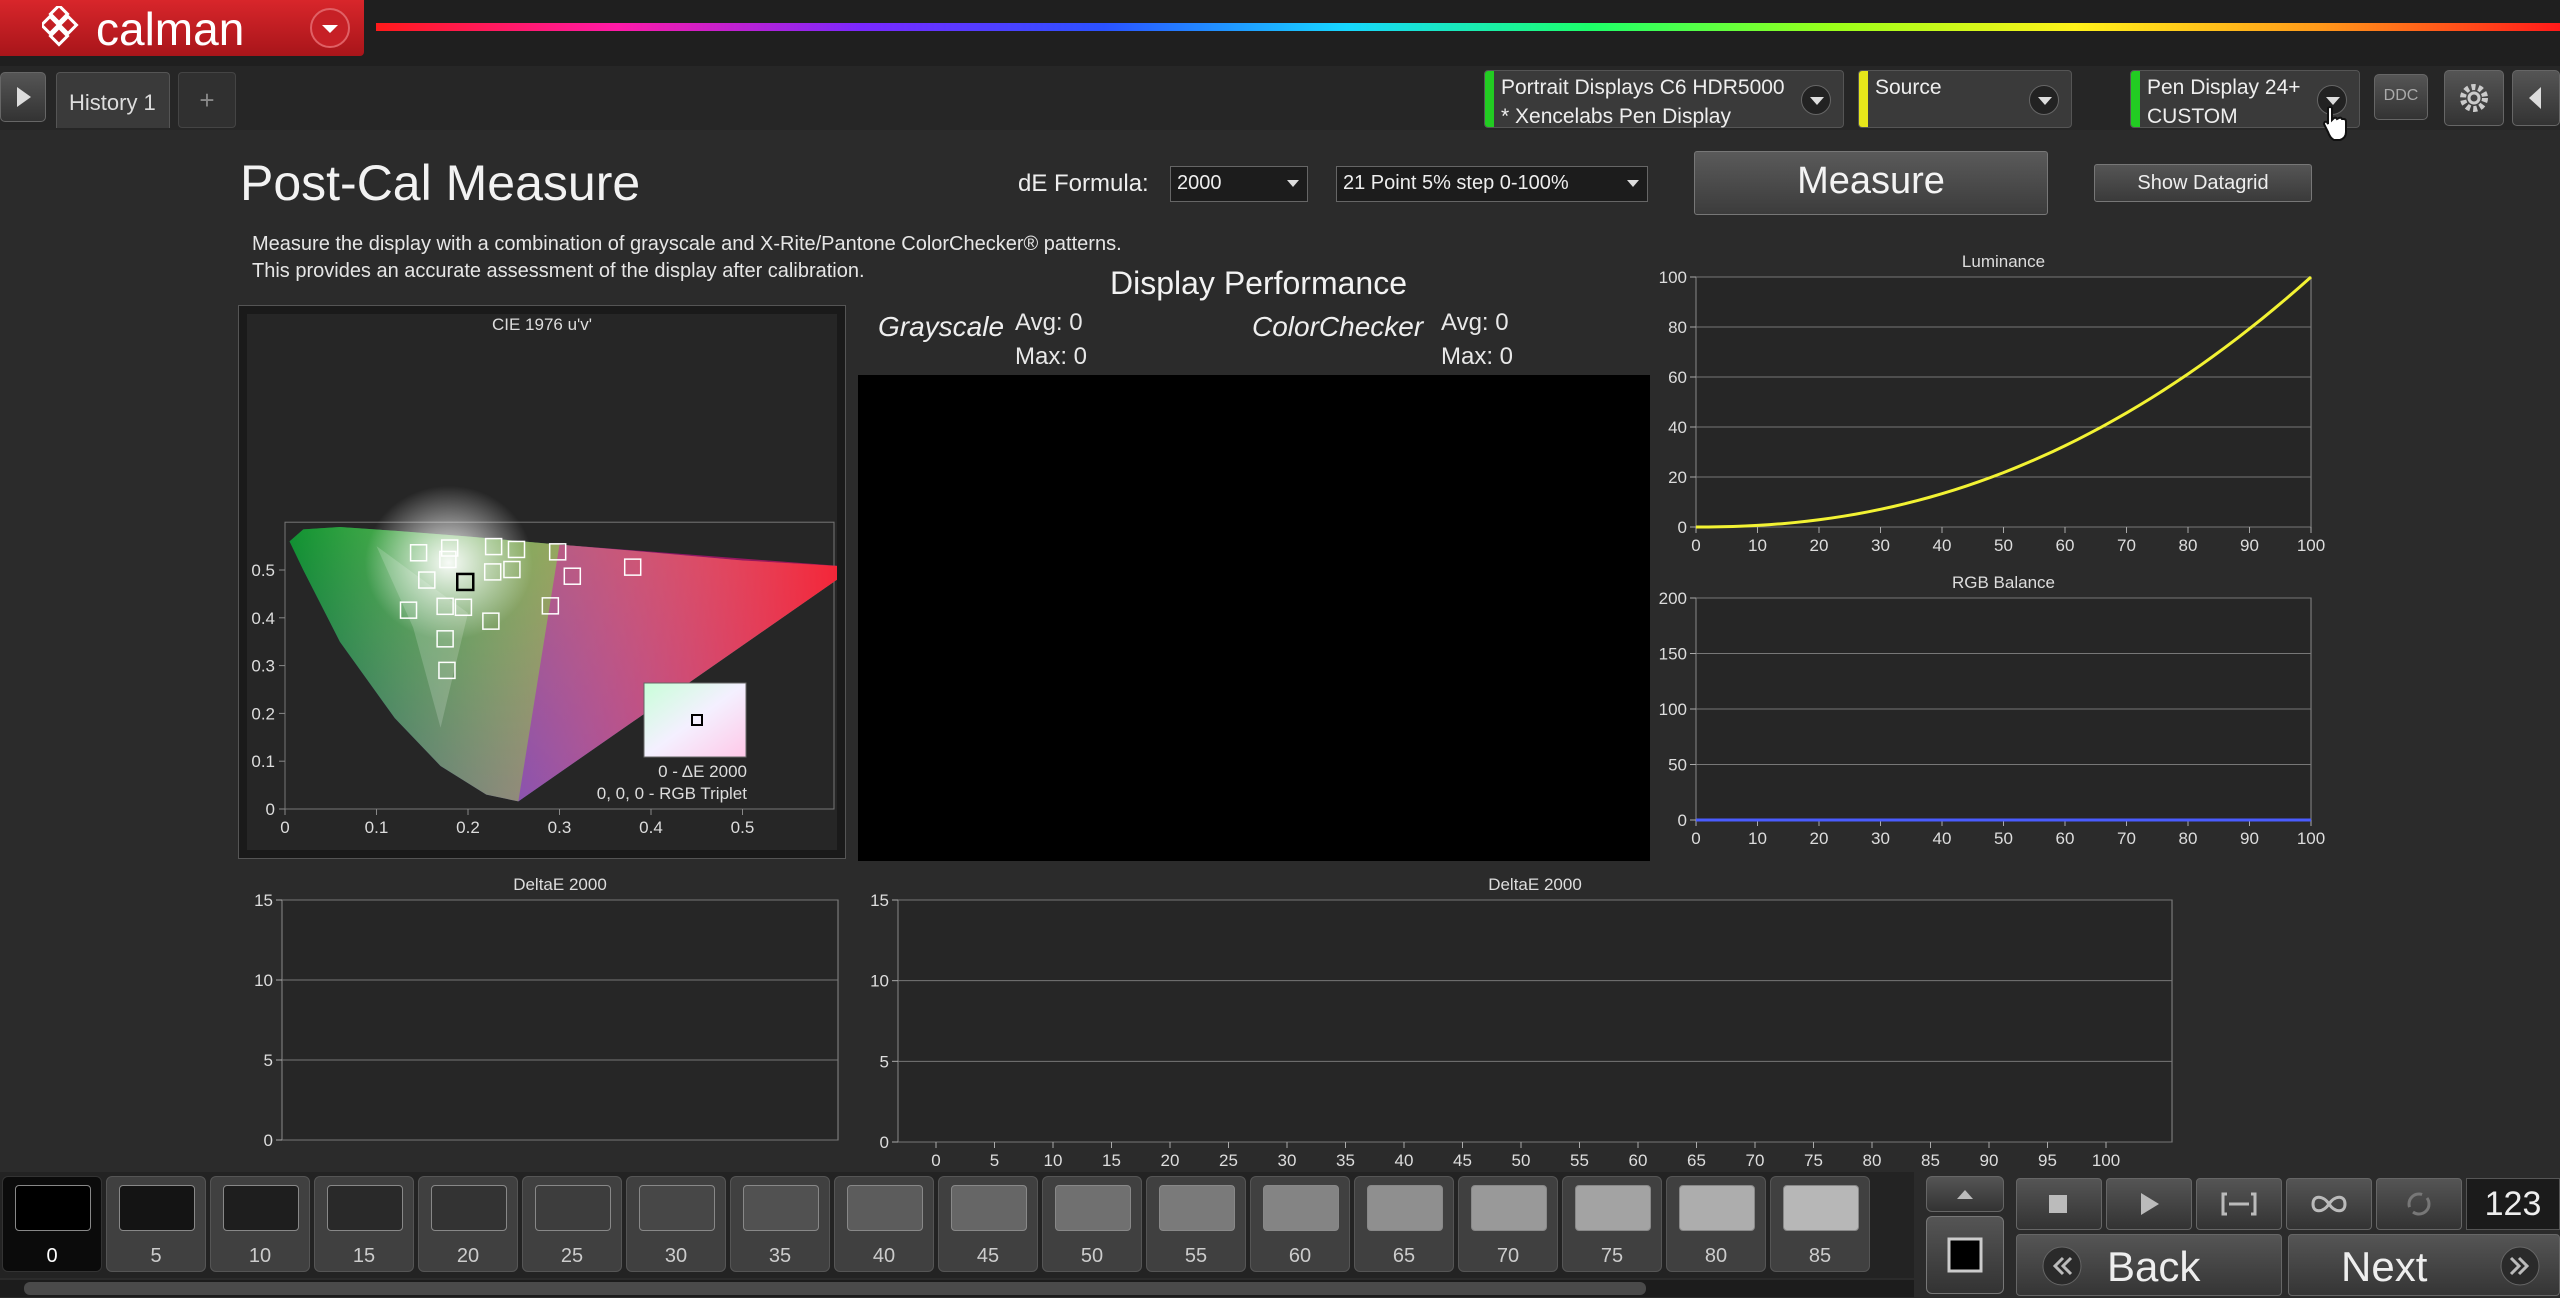  I want to click on patch-label: 50, so click(1092, 1256).